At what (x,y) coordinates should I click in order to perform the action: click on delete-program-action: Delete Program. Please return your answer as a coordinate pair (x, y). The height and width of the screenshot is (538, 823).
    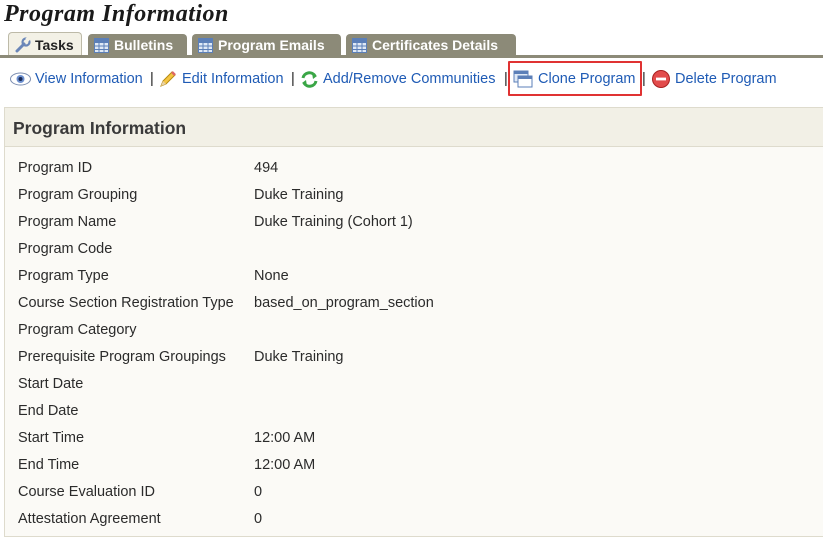
    Looking at the image, I should click on (714, 79).